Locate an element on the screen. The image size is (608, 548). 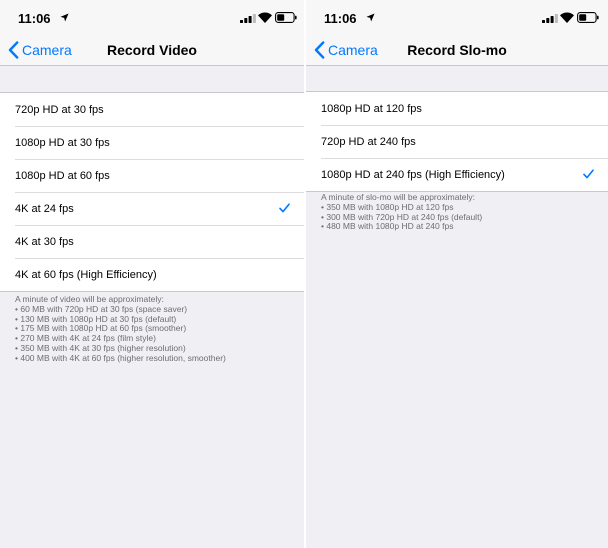
option-label: 1080p HD at 30 fps is located at coordinates (62, 142).